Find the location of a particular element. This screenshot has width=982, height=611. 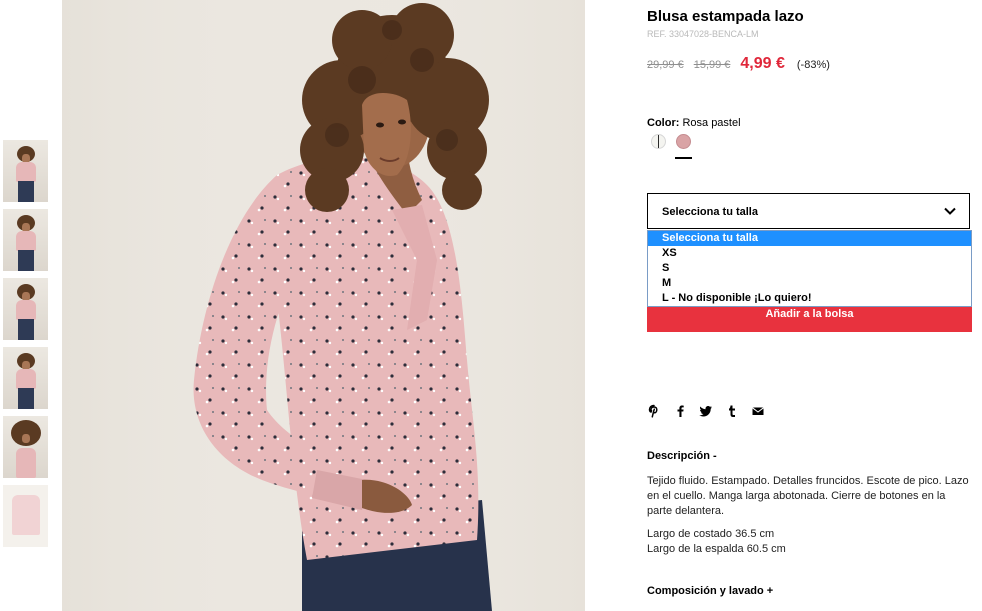

size-option-m: M is located at coordinates (809, 283).